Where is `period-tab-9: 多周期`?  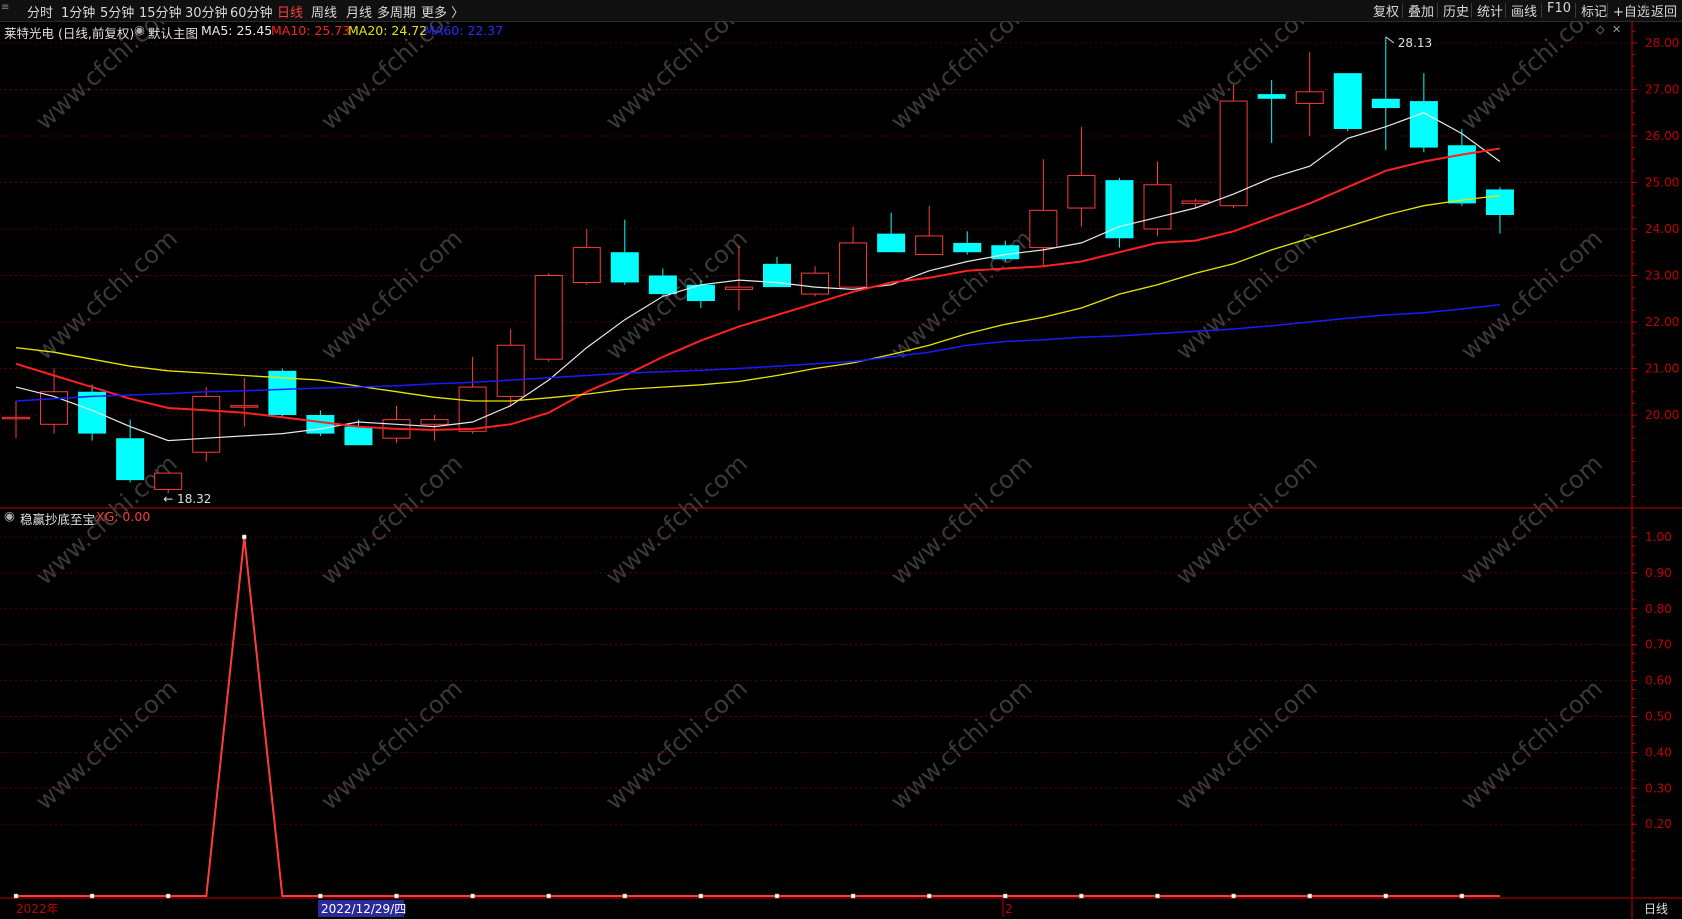
period-tab-9: 多周期 is located at coordinates (396, 11).